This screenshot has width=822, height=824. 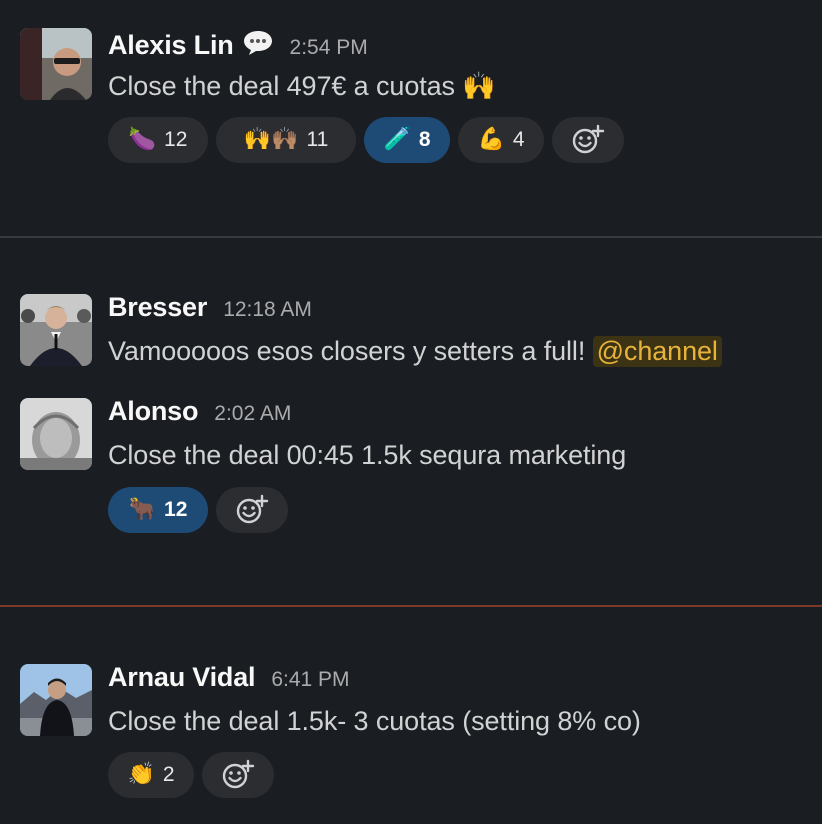 I want to click on reaction-eggplant: 🍆 12, so click(x=158, y=140).